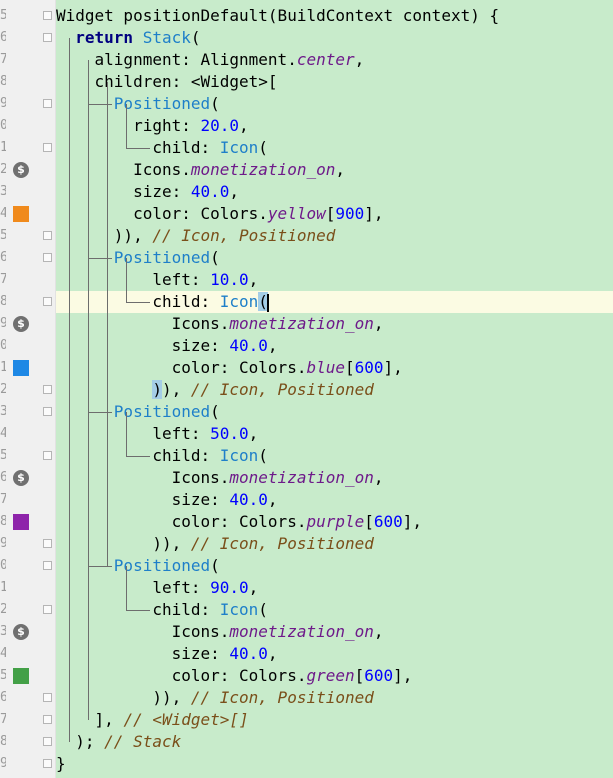 The height and width of the screenshot is (778, 613). I want to click on code-token: )),, so click(133, 235).